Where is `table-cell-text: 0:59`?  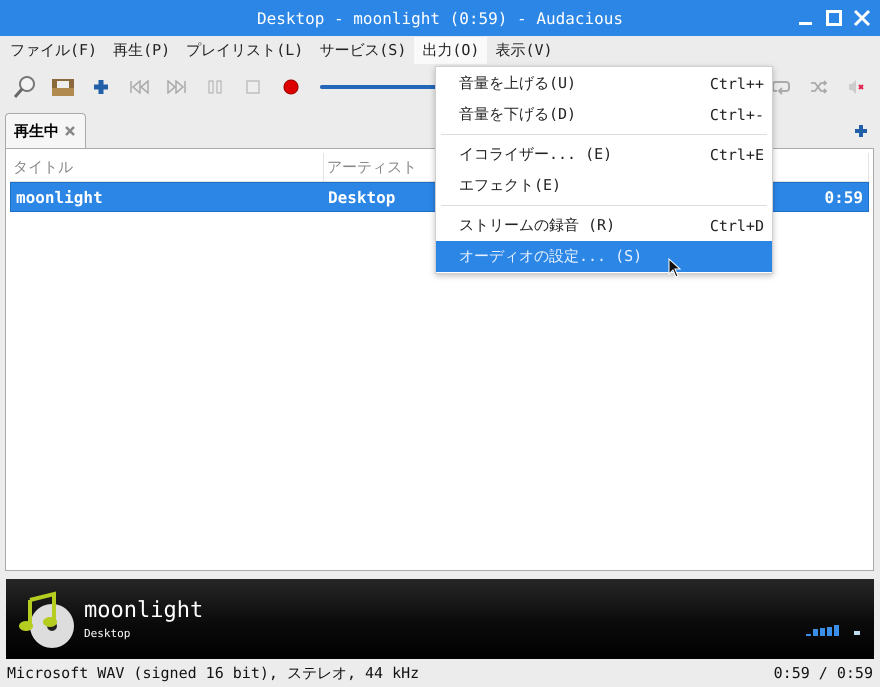
table-cell-text: 0:59 is located at coordinates (843, 197).